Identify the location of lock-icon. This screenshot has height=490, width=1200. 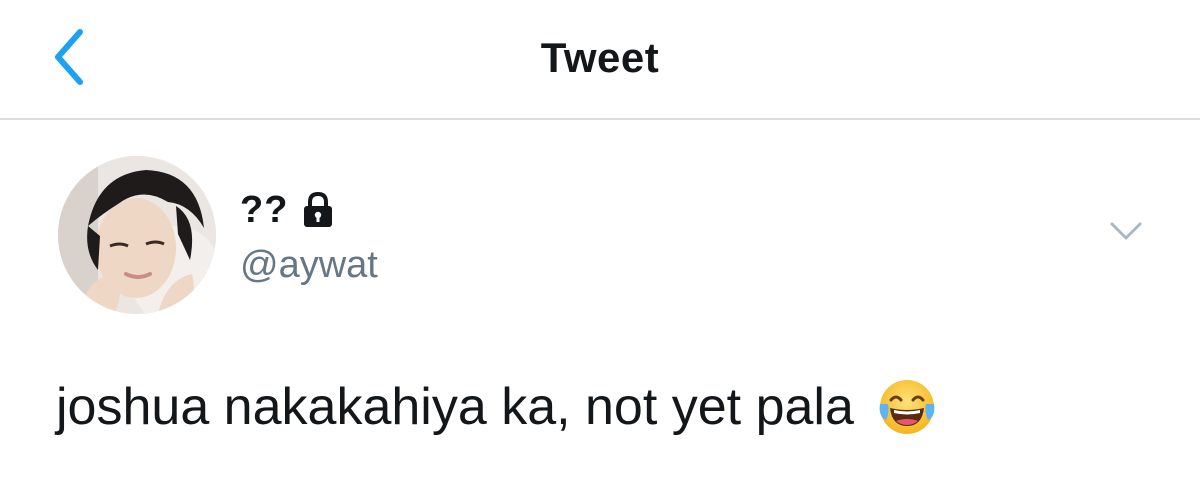
(318, 209).